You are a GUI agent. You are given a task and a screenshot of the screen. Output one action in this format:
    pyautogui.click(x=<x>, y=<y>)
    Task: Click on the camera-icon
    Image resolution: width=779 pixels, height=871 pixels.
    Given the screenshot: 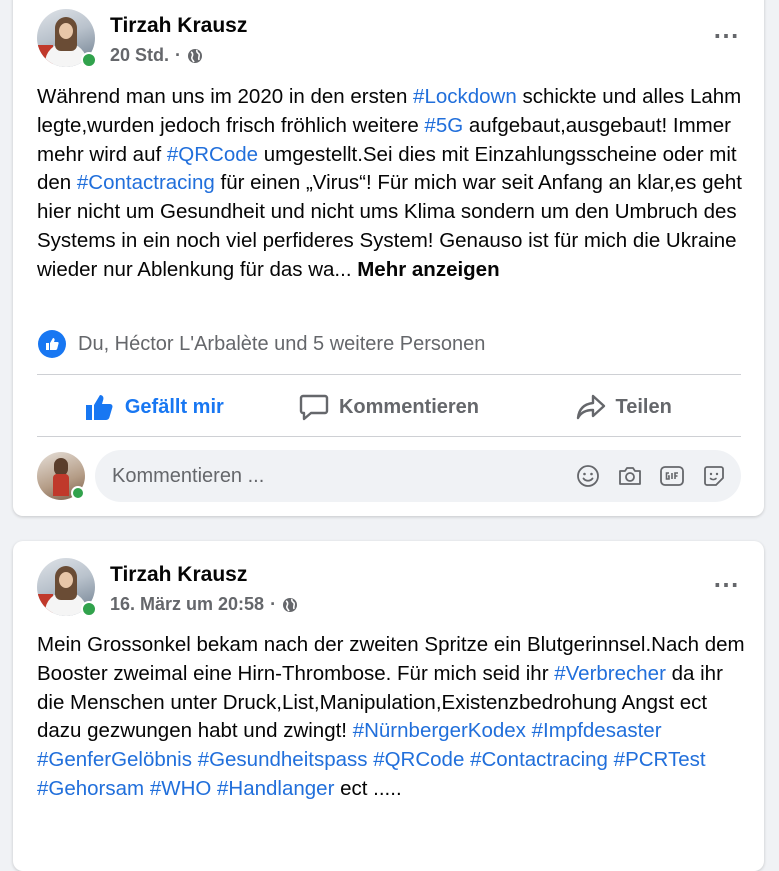 What is the action you would take?
    pyautogui.click(x=630, y=476)
    